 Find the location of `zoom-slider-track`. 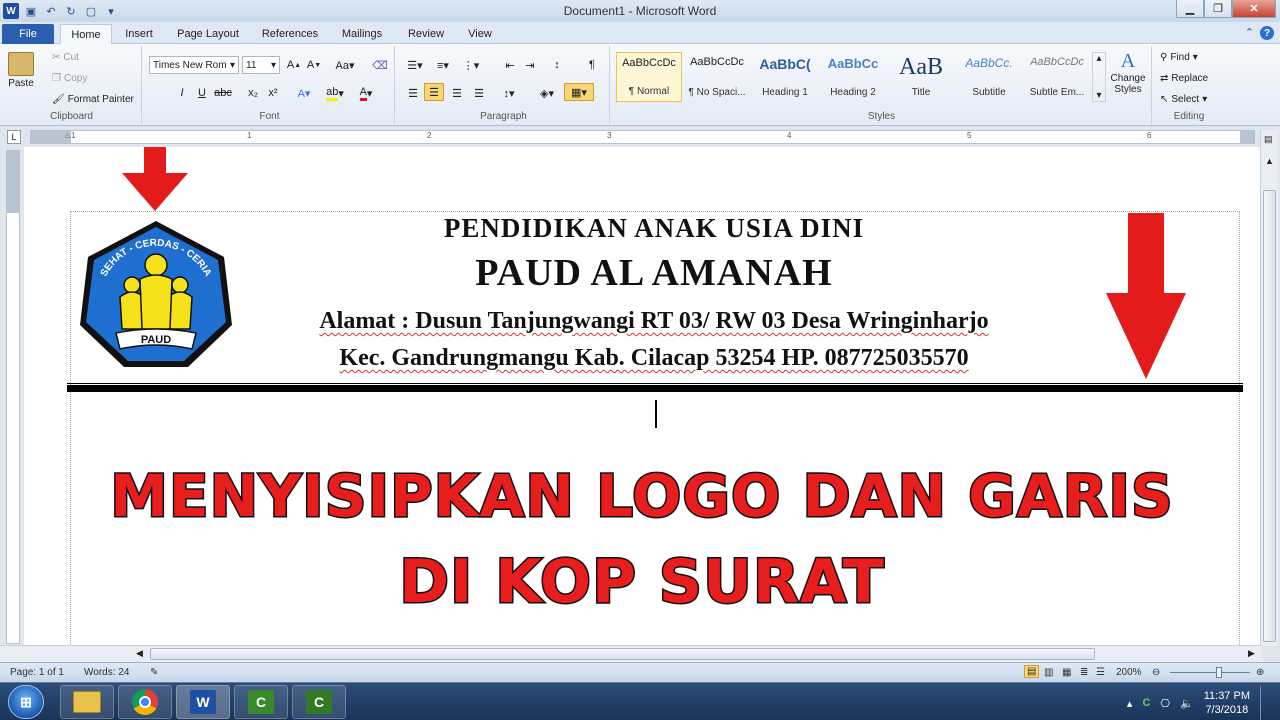

zoom-slider-track is located at coordinates (1210, 672).